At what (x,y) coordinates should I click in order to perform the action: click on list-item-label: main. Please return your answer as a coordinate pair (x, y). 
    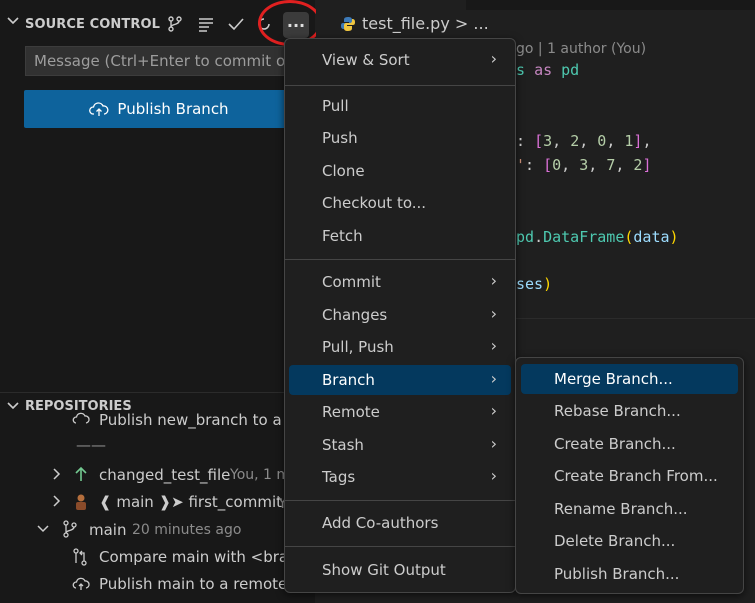
    Looking at the image, I should click on (108, 530).